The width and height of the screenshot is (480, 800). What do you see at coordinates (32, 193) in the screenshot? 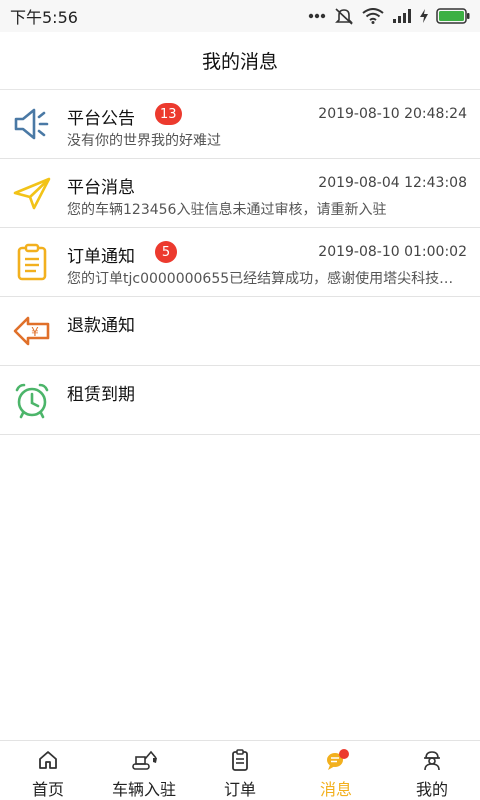
I see `paper-plane-icon` at bounding box center [32, 193].